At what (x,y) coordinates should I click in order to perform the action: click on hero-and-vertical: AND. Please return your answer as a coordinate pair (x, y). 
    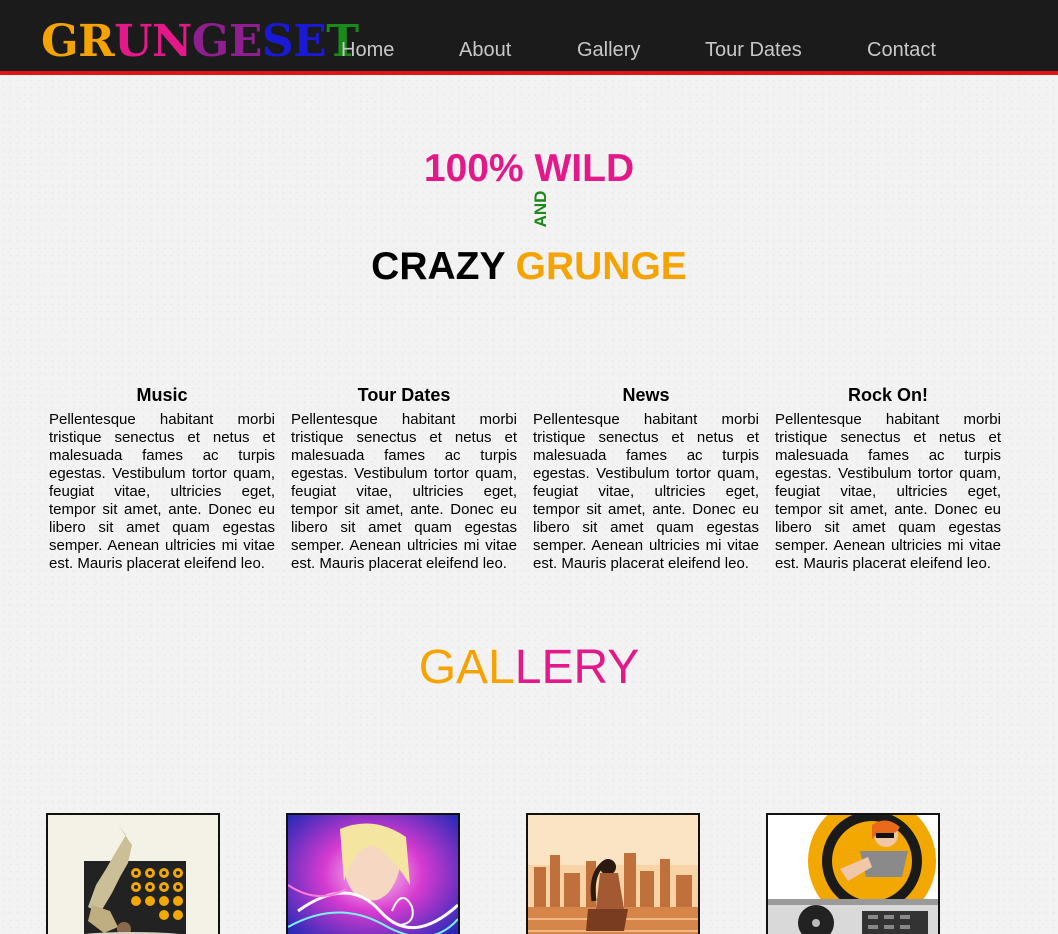
    Looking at the image, I should click on (541, 209).